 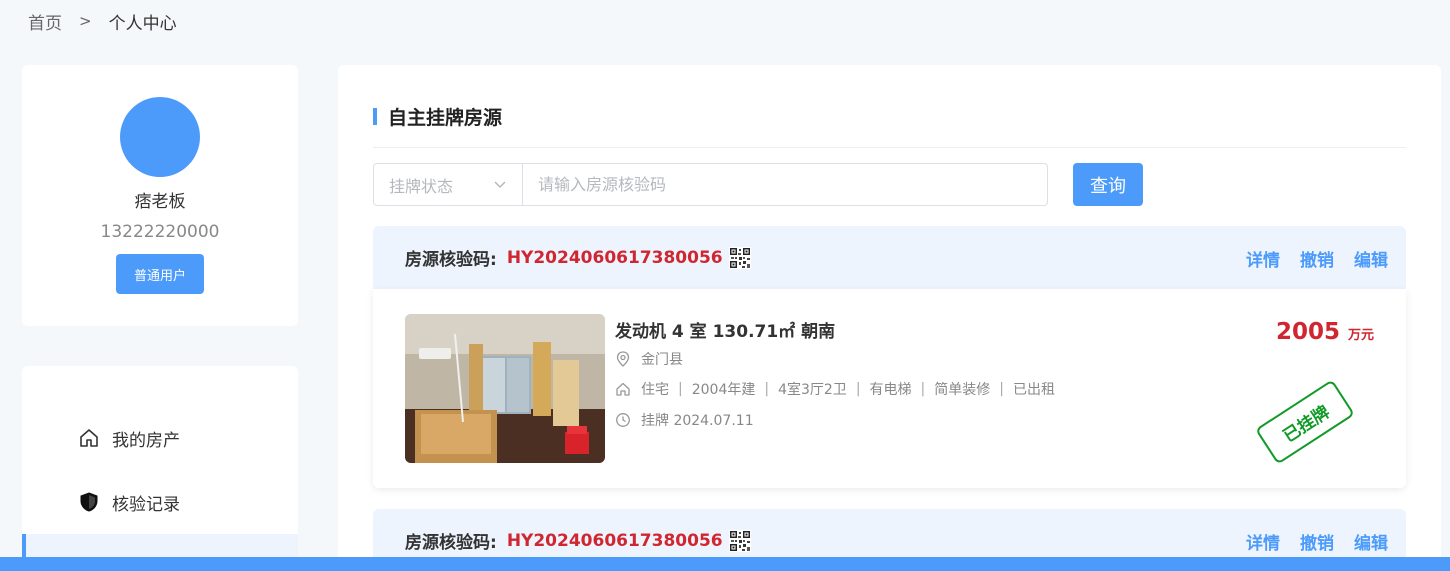 I want to click on listed-date-row: 挂牌 2024.07.11, so click(x=684, y=420).